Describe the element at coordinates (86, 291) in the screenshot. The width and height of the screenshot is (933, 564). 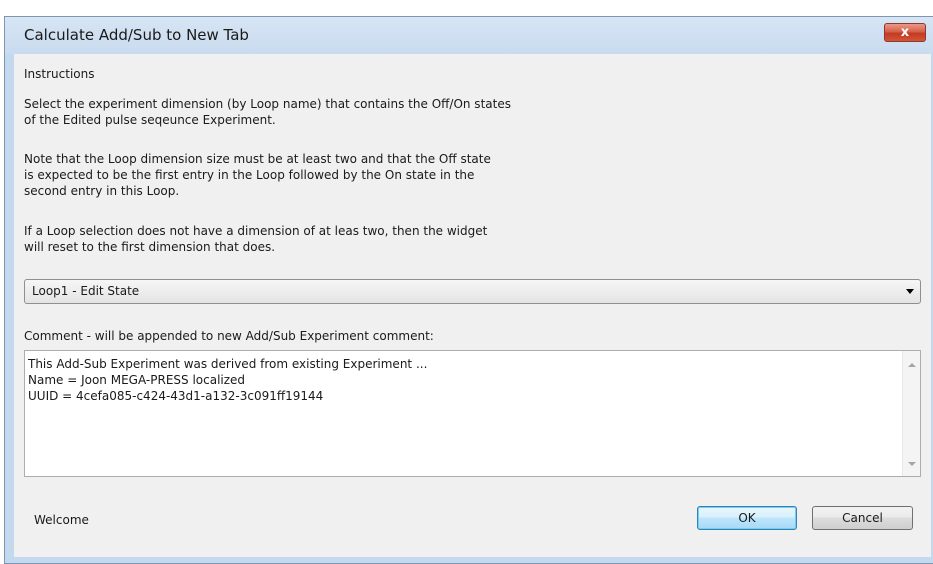
I see `loop-select-value: Loop1 - Edit State` at that location.